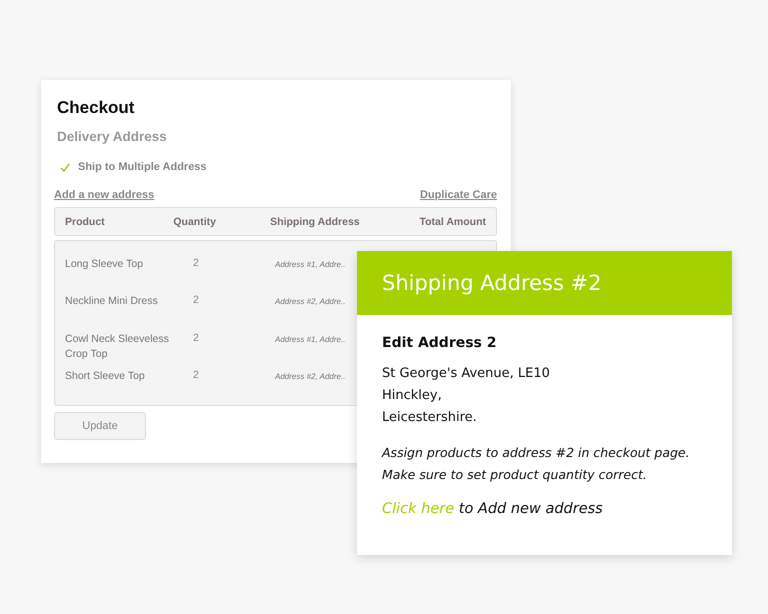 This screenshot has width=768, height=614. Describe the element at coordinates (117, 347) in the screenshot. I see `product-cell-text: Cowl Neck Sleeveless Crop Top` at that location.